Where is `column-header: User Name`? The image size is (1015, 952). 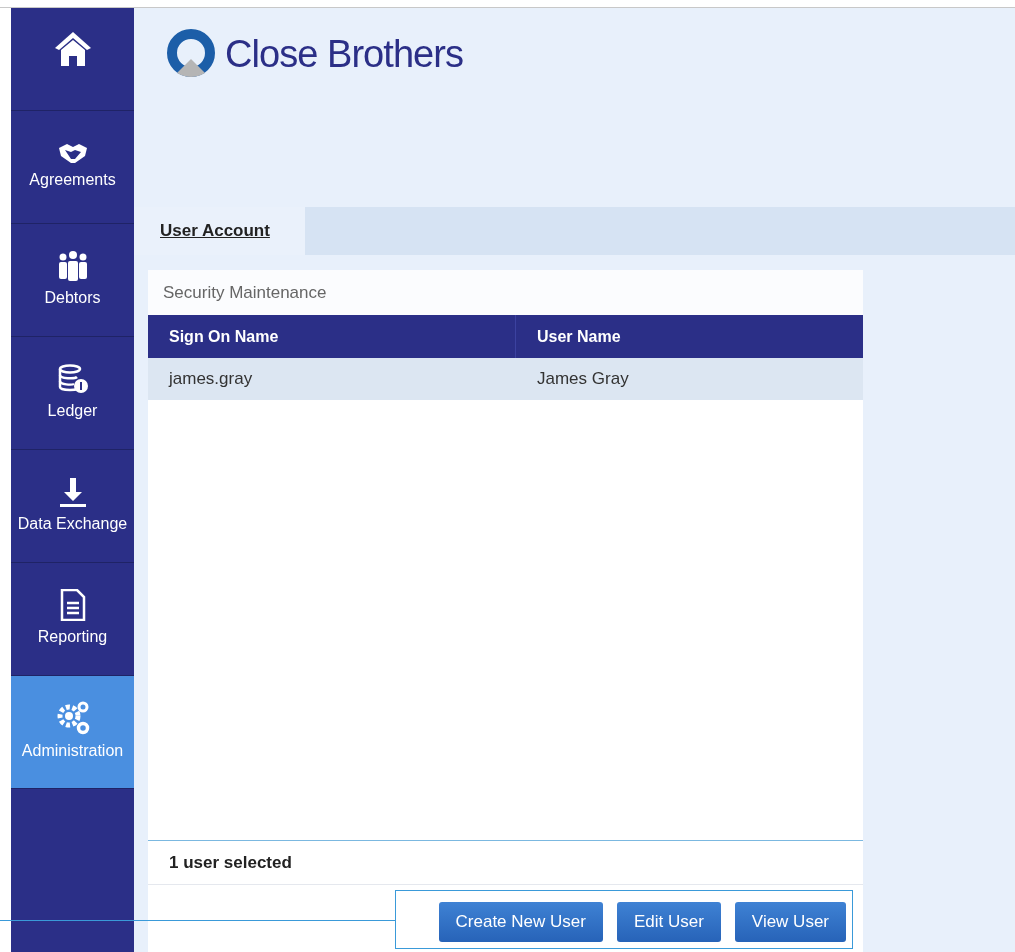 column-header: User Name is located at coordinates (579, 336).